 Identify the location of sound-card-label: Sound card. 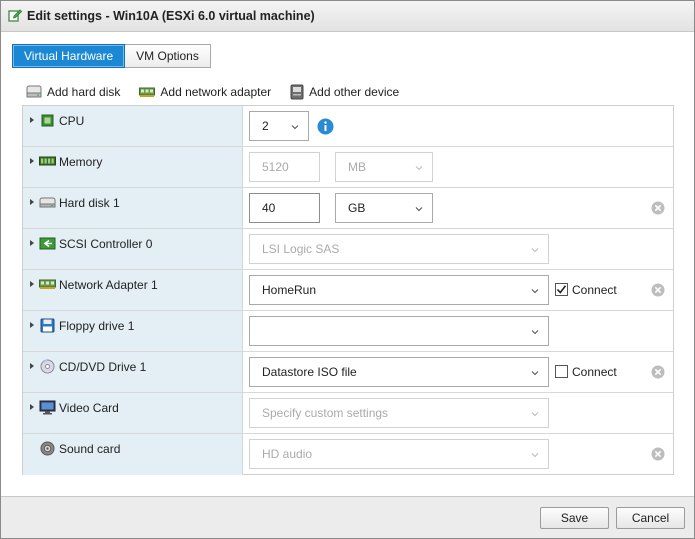
(90, 449).